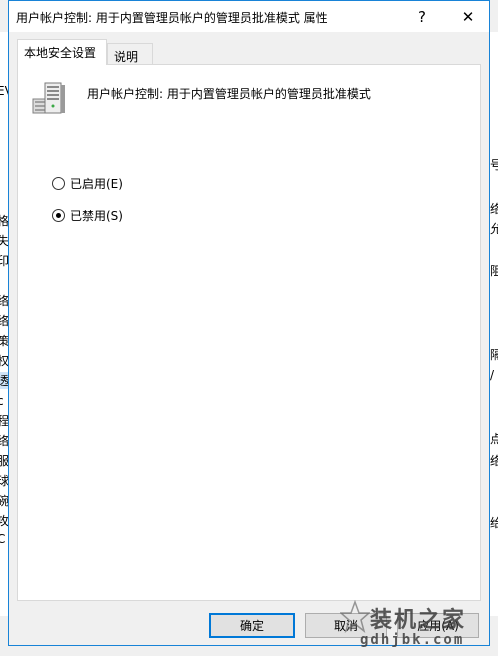 Image resolution: width=498 pixels, height=656 pixels. I want to click on ok-button: 确定, so click(252, 625).